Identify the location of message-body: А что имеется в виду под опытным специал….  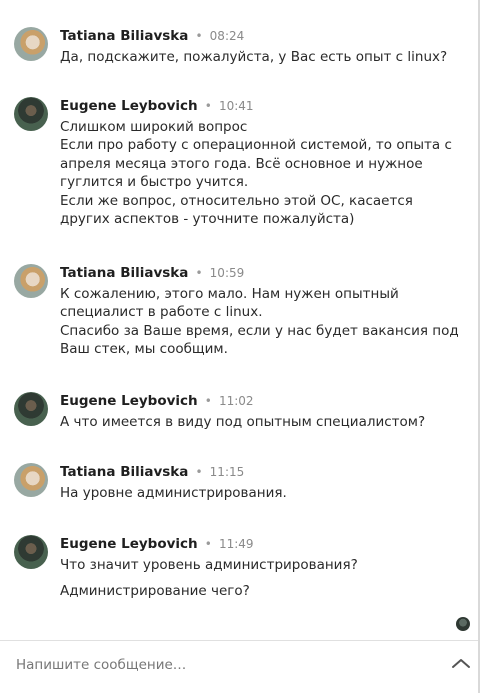
(260, 422).